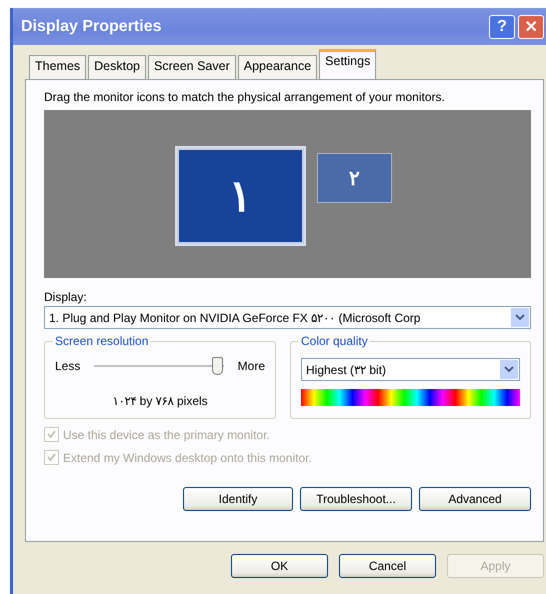  Describe the element at coordinates (218, 366) in the screenshot. I see `slider-thumb` at that location.